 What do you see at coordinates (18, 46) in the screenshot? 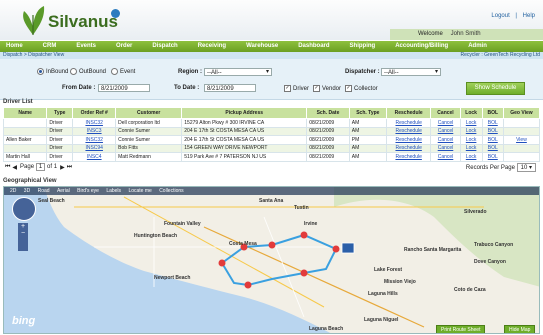
I see `nav-home: Home` at bounding box center [18, 46].